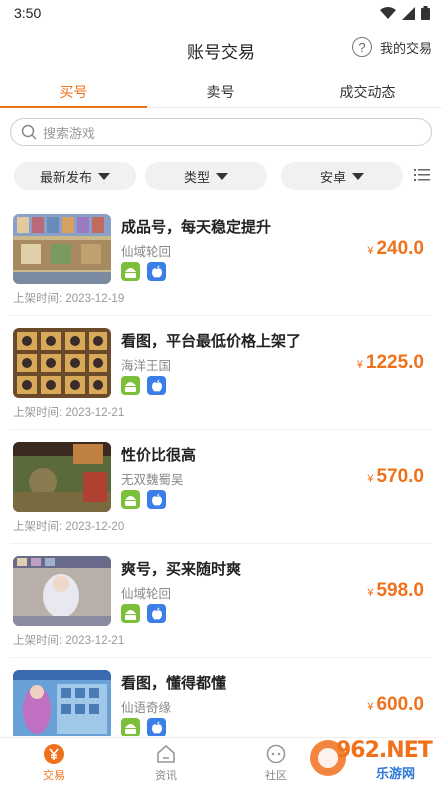 This screenshot has width=442, height=785. Describe the element at coordinates (65, 177) in the screenshot. I see `filter-sort-label: 最新发布` at that location.